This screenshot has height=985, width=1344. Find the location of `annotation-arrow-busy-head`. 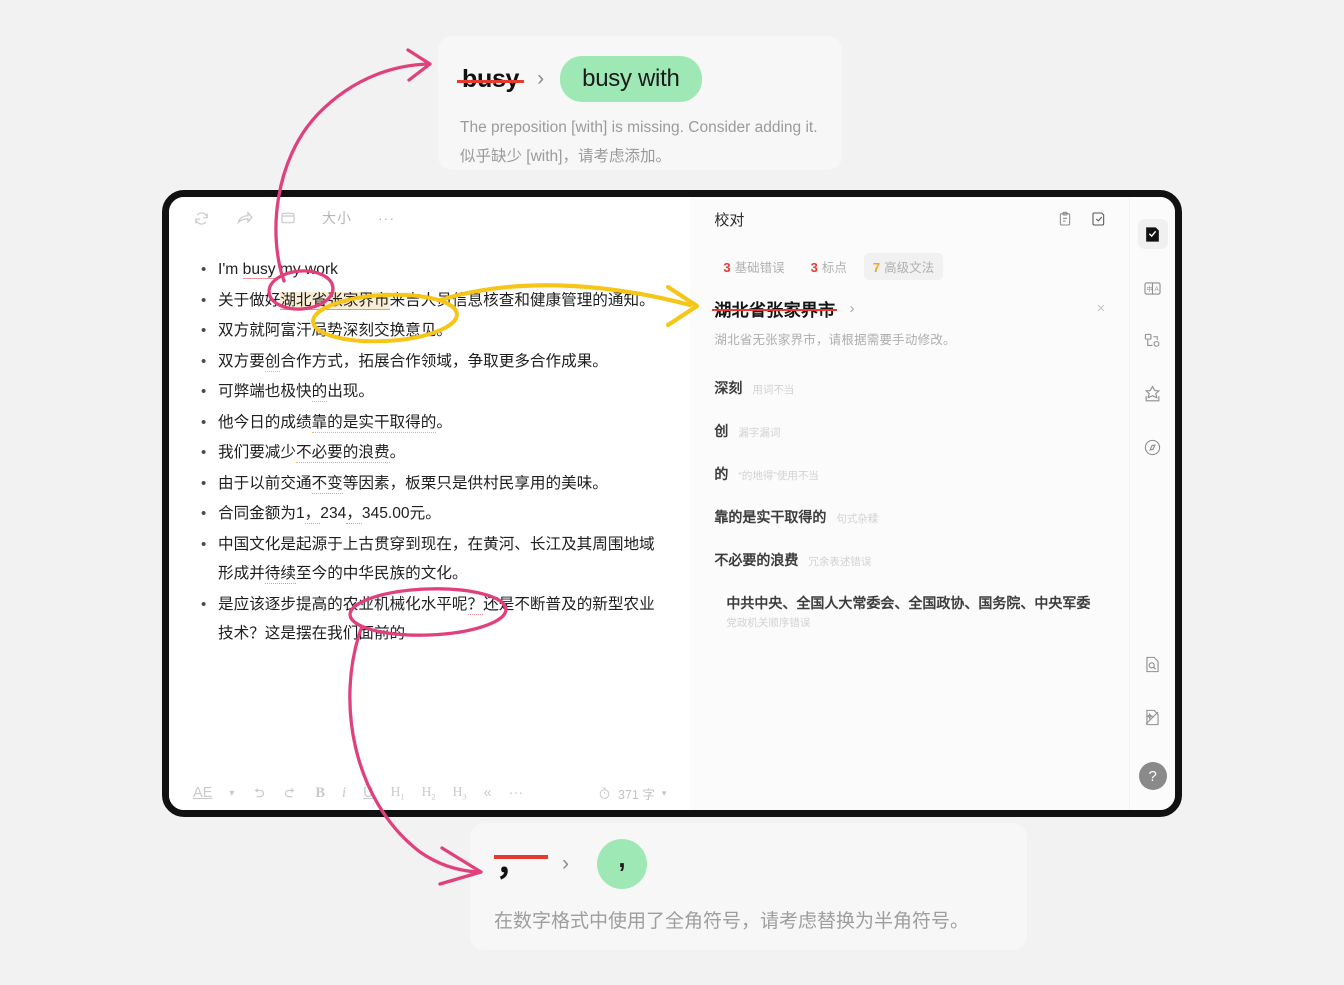

annotation-arrow-busy-head is located at coordinates (419, 65).